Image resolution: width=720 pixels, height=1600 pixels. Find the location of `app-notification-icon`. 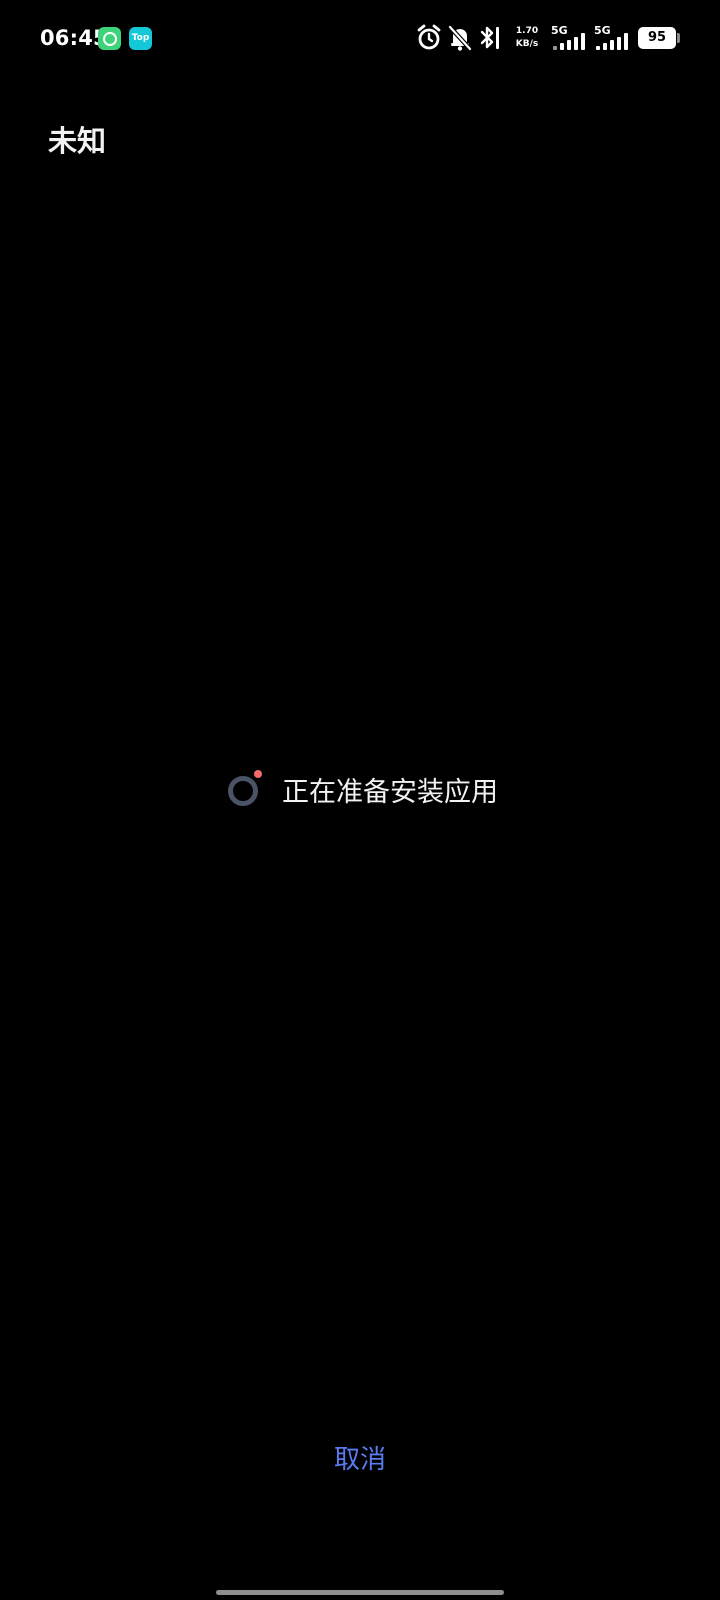

app-notification-icon is located at coordinates (109, 38).